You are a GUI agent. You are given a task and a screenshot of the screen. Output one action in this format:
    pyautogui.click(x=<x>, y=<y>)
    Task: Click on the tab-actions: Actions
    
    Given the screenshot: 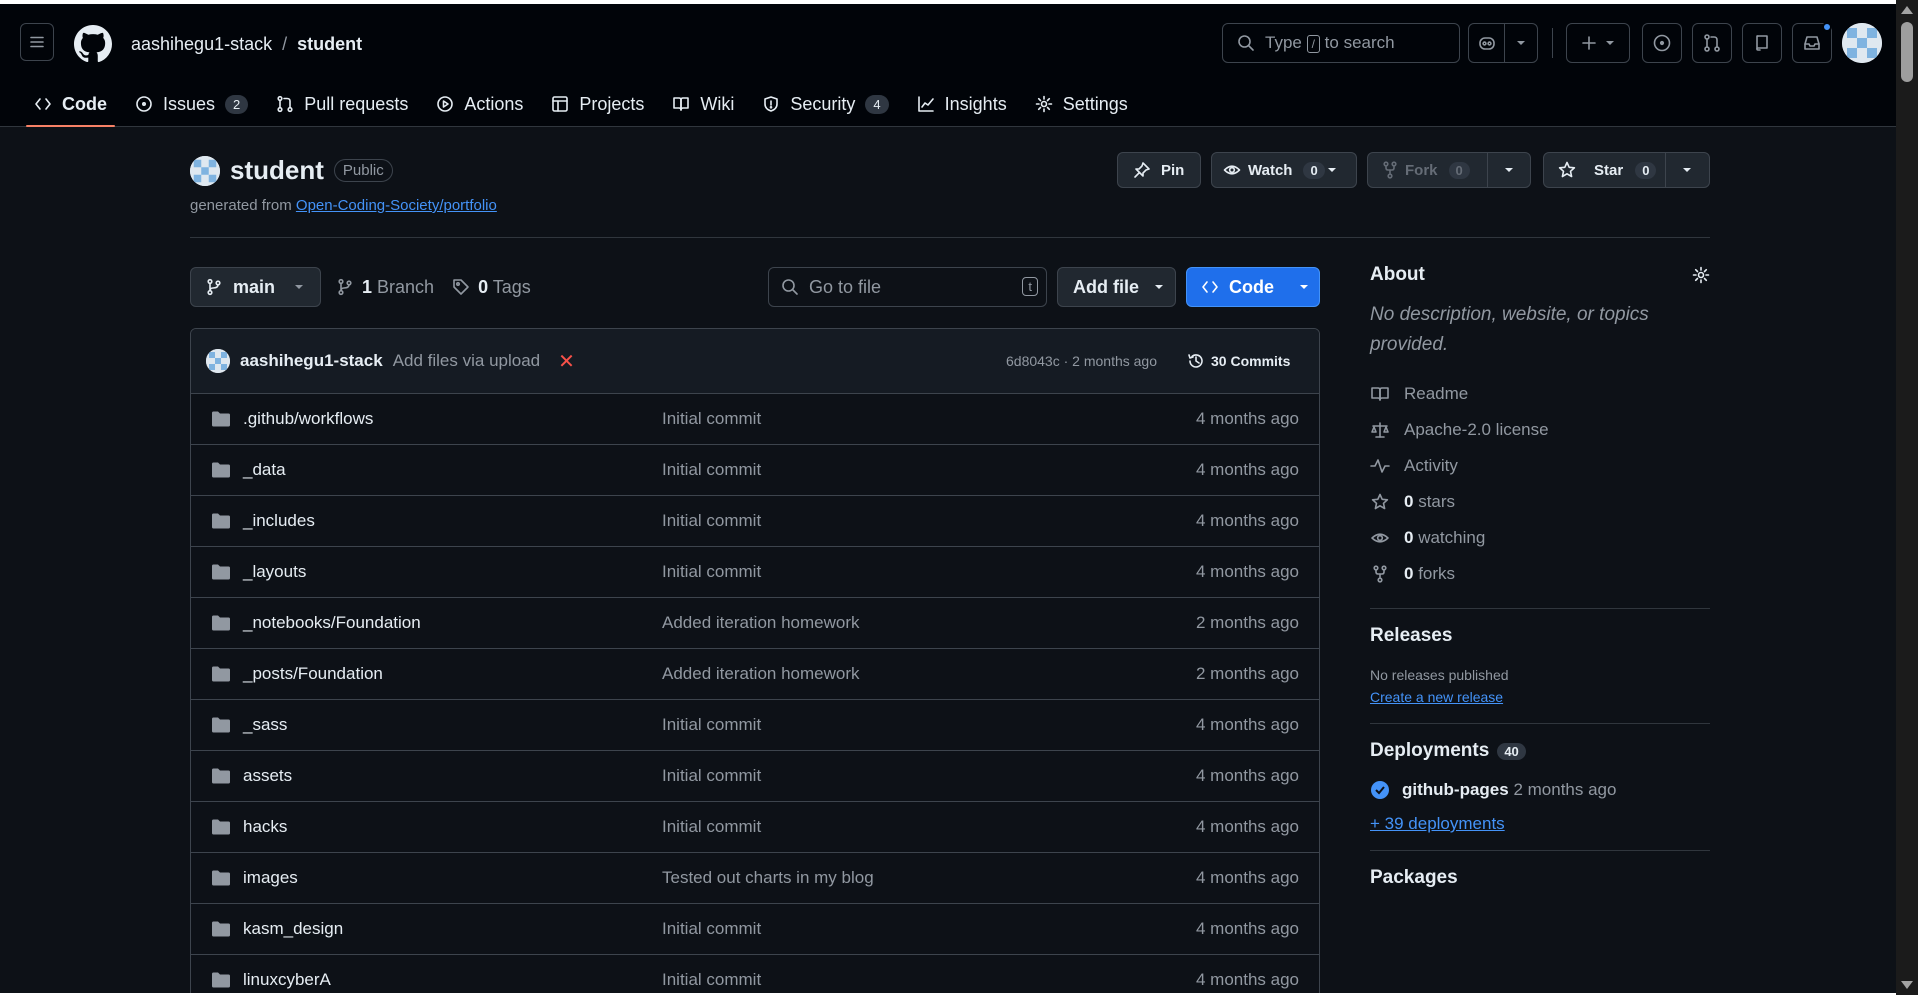 What is the action you would take?
    pyautogui.click(x=479, y=104)
    